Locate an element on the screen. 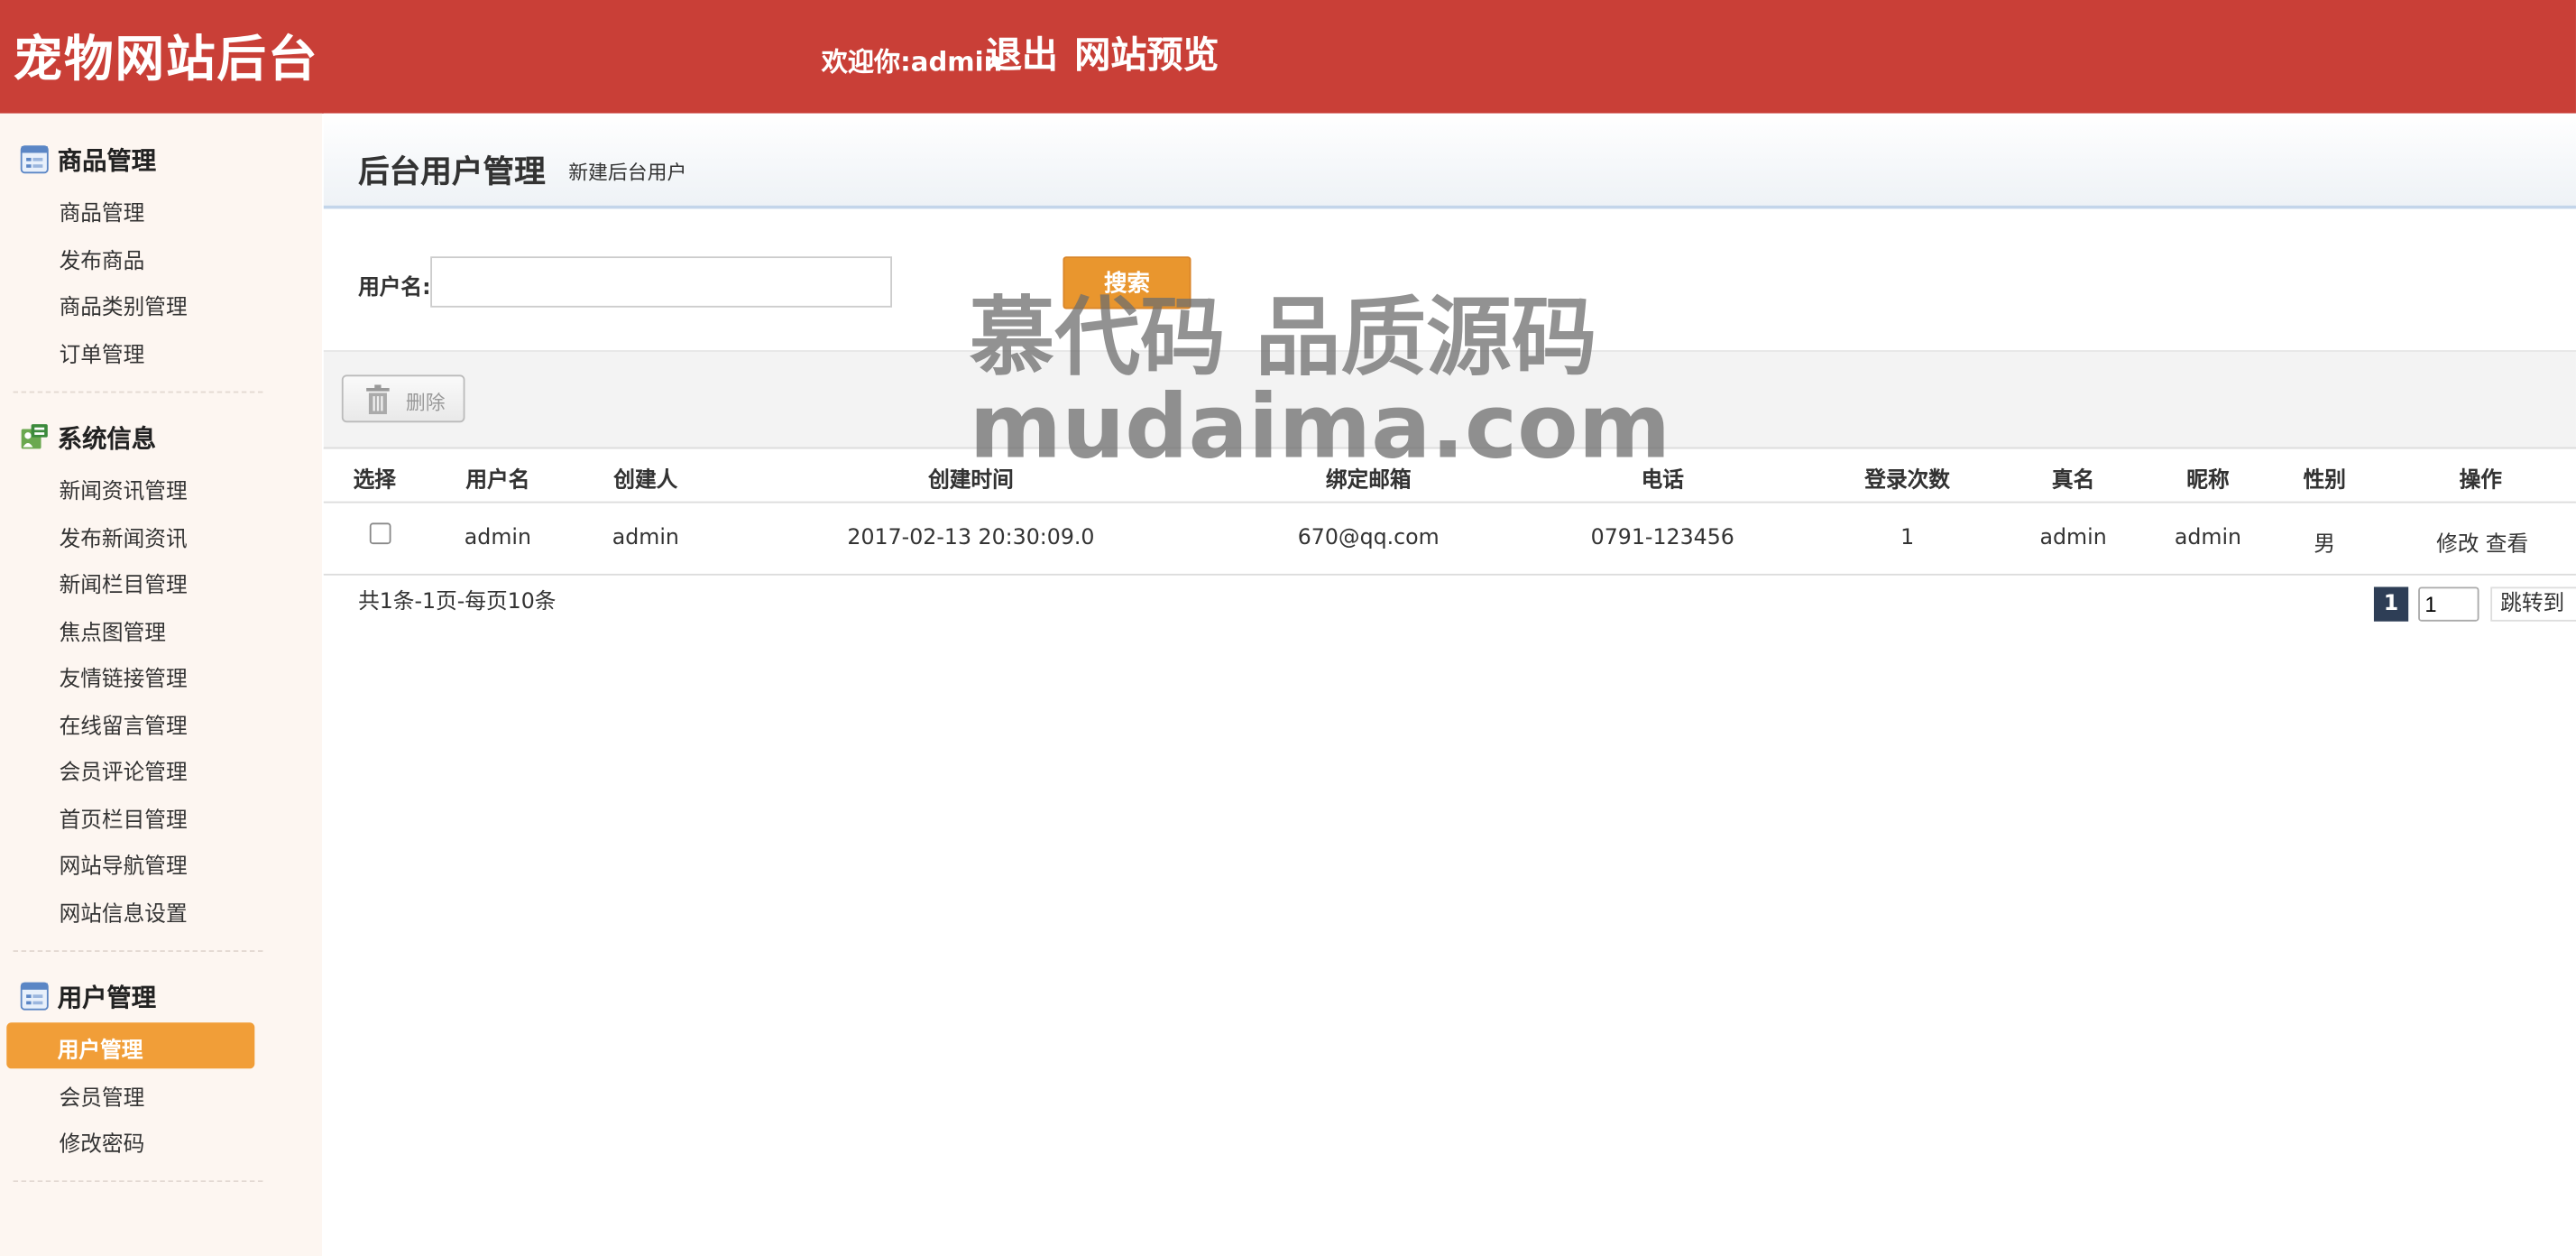  column-header-login-count: 登录次数 is located at coordinates (1907, 481).